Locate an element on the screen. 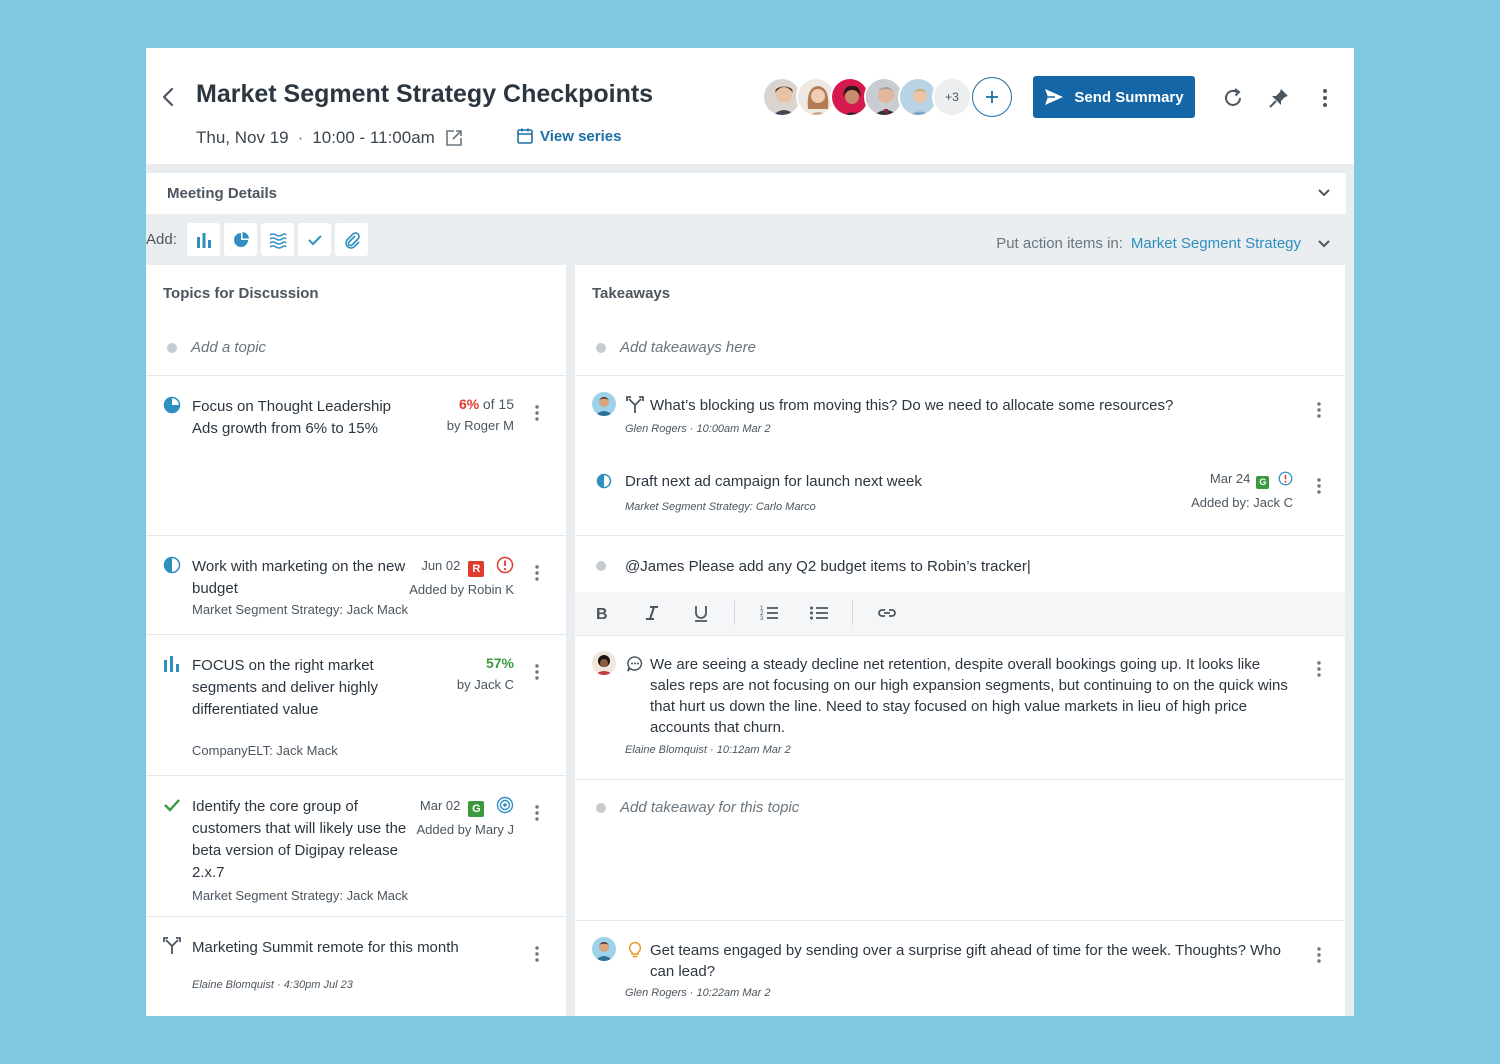 This screenshot has width=1500, height=1064. fork-icon is located at coordinates (172, 945).